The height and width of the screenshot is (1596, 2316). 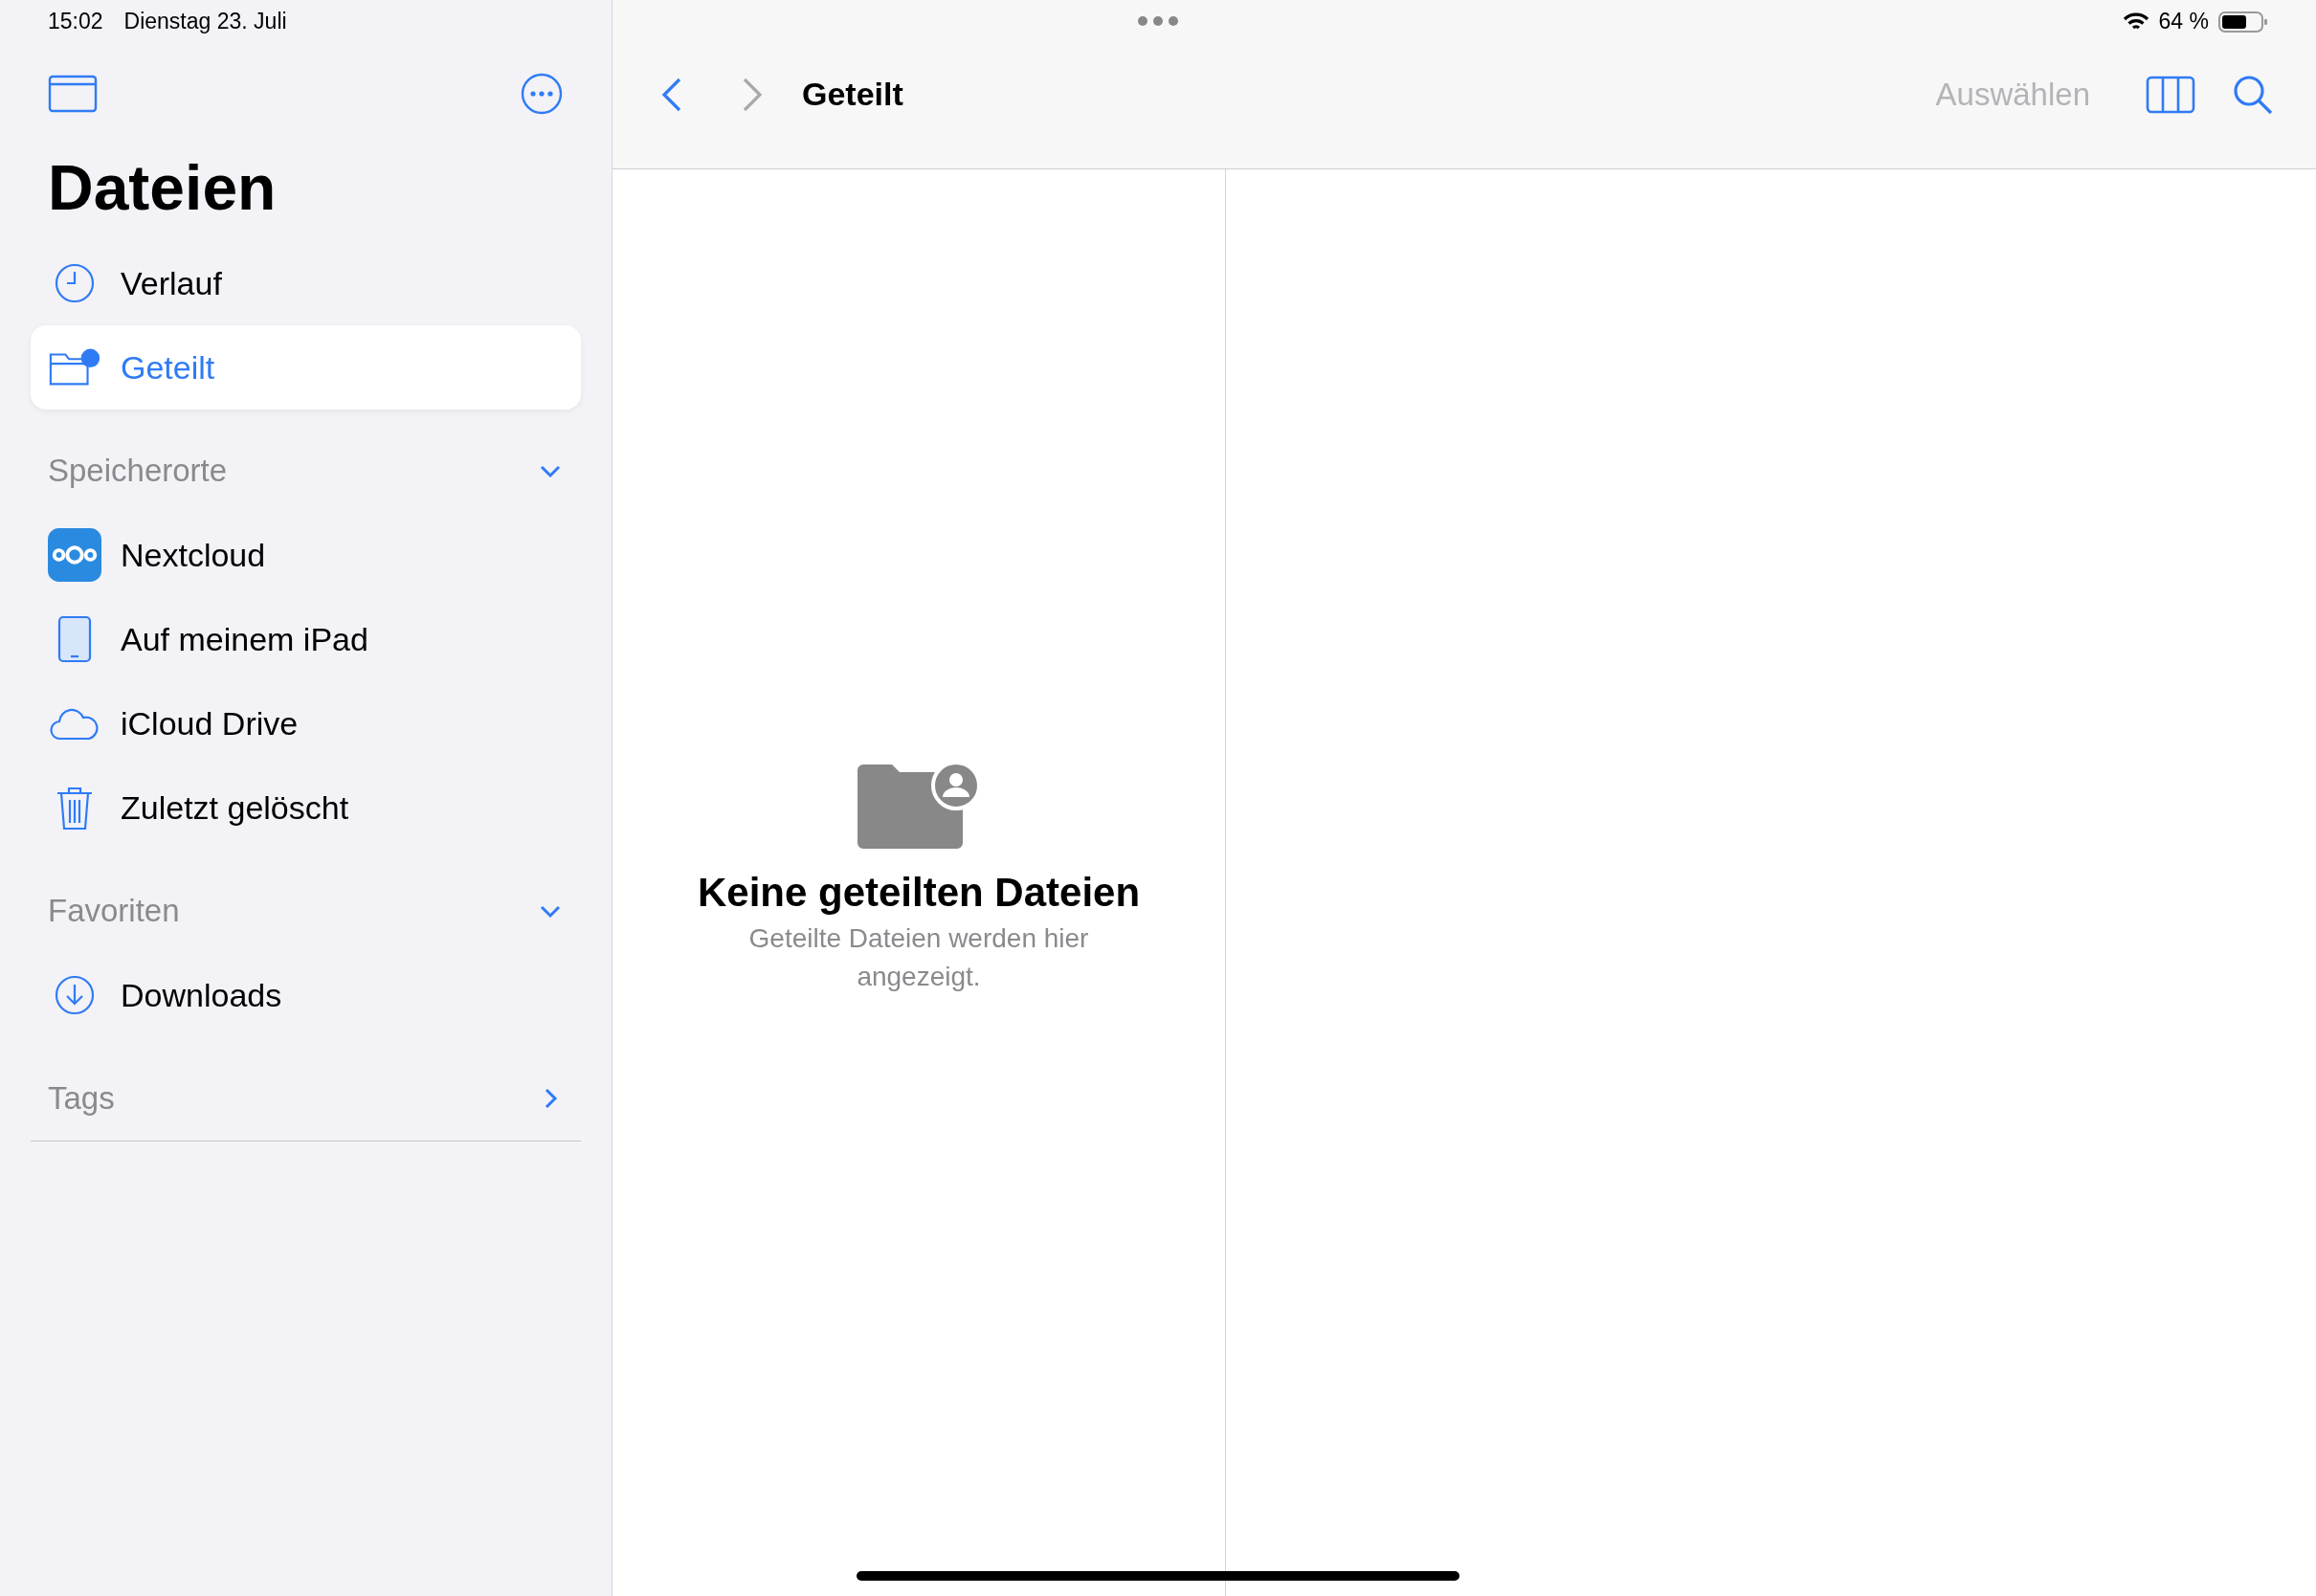 I want to click on sidebar-item: iCloud Drive, so click(x=306, y=723).